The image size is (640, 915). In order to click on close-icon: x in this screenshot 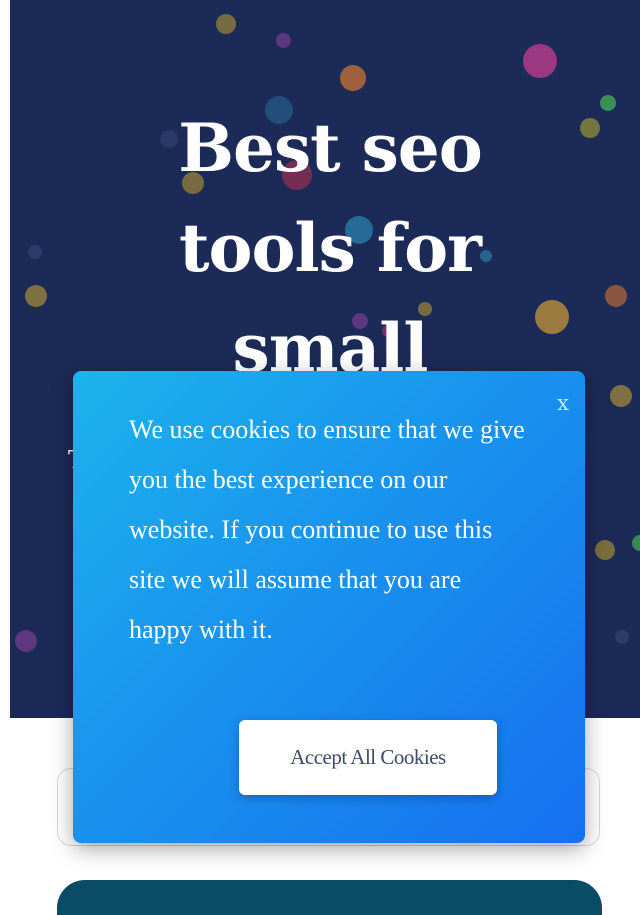, I will do `click(563, 403)`.